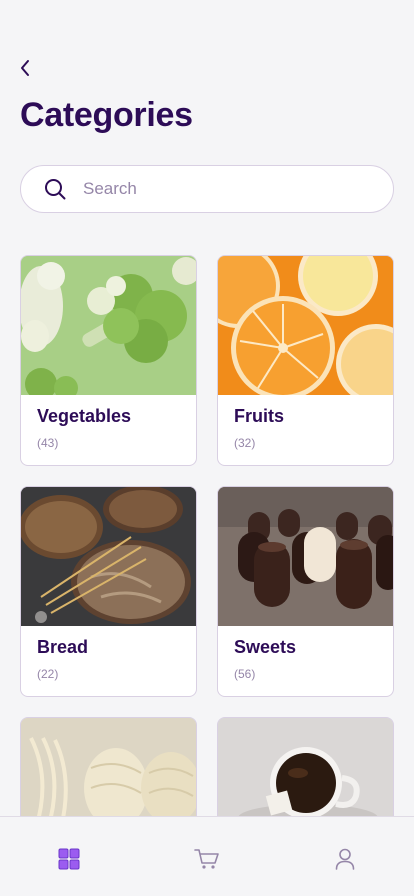  Describe the element at coordinates (84, 416) in the screenshot. I see `category-name: Vegetables` at that location.